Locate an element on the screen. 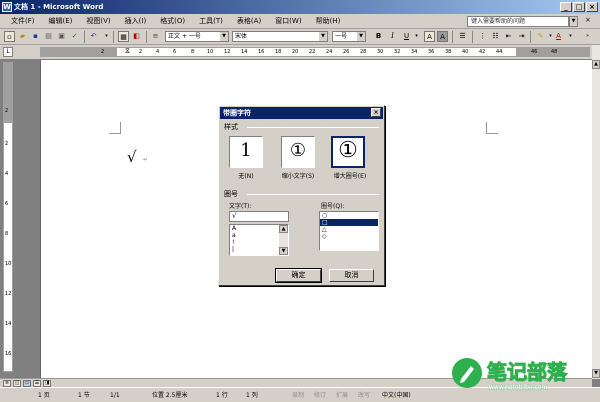 Image resolution: width=600 pixels, height=402 pixels. menu-help: 帮助(H) is located at coordinates (328, 21).